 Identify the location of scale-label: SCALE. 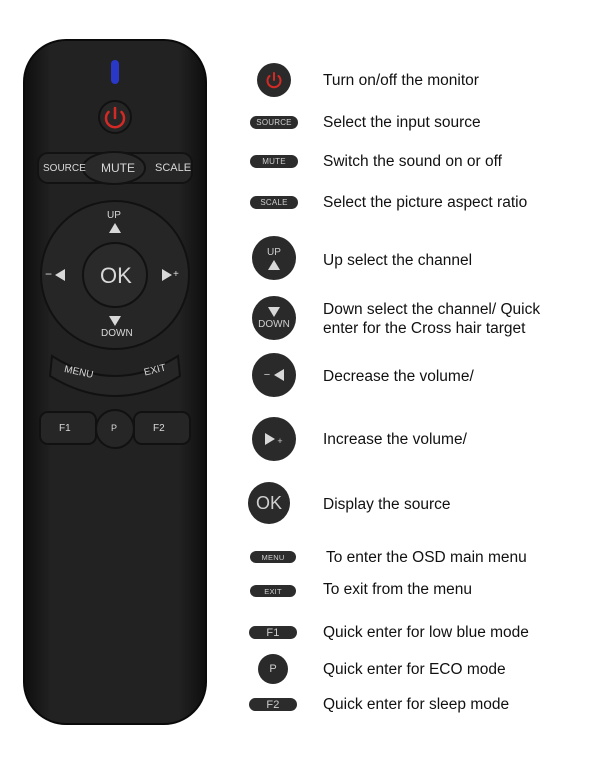
(173, 168).